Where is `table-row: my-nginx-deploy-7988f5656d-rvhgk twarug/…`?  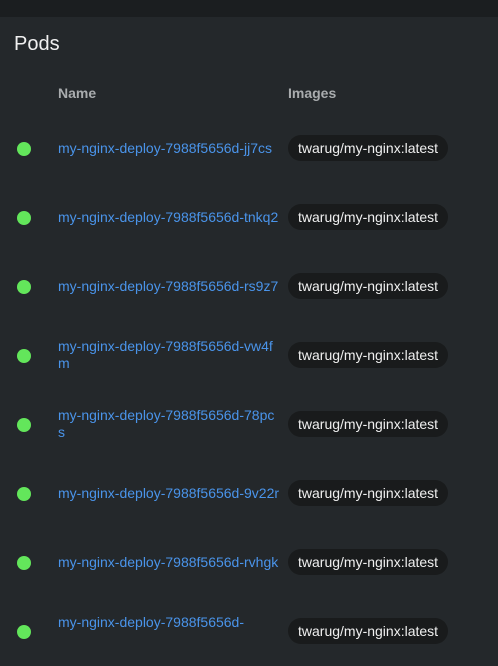 table-row: my-nginx-deploy-7988f5656d-rvhgk twarug/… is located at coordinates (249, 562).